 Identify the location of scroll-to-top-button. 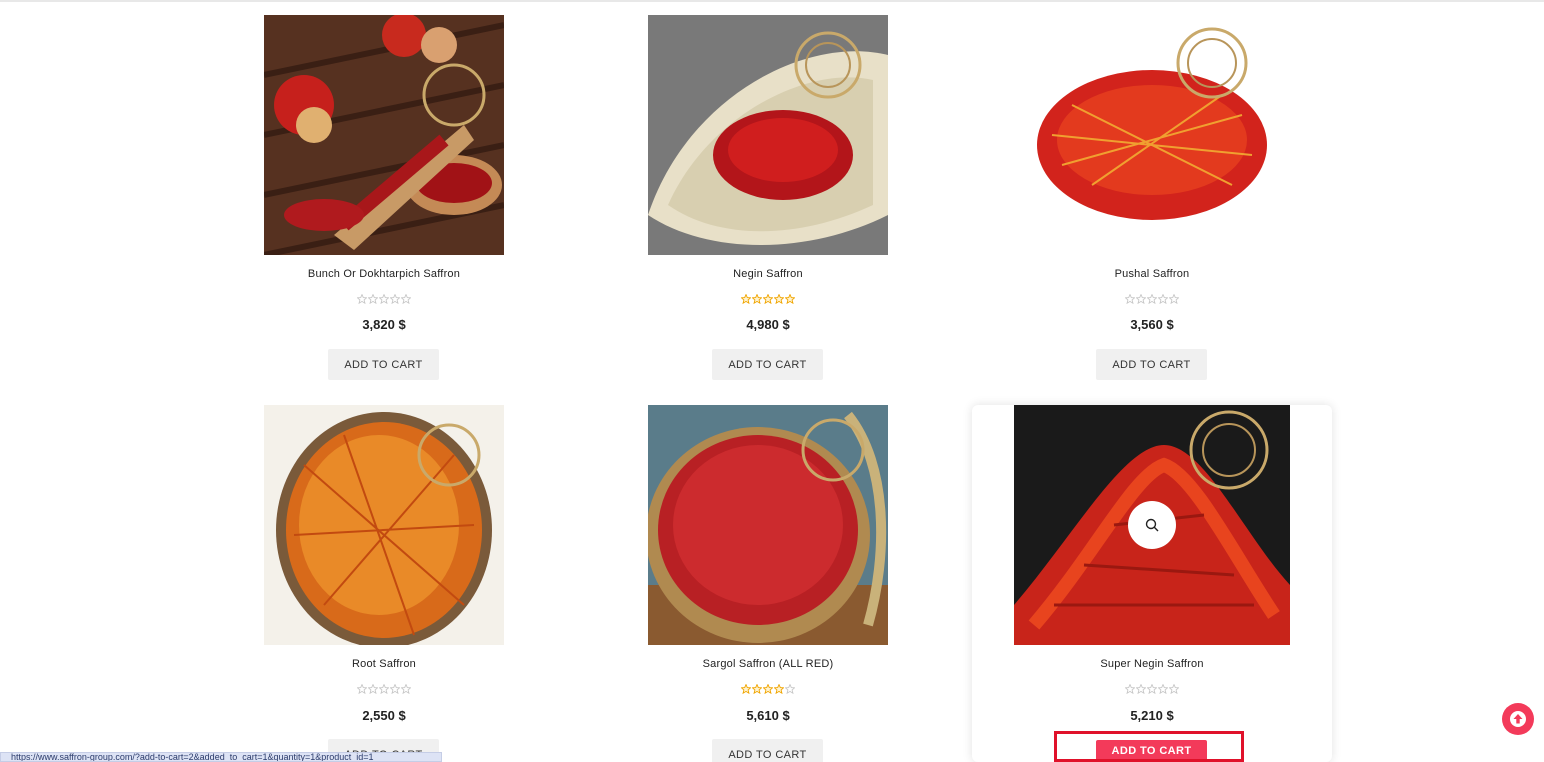
(1518, 719).